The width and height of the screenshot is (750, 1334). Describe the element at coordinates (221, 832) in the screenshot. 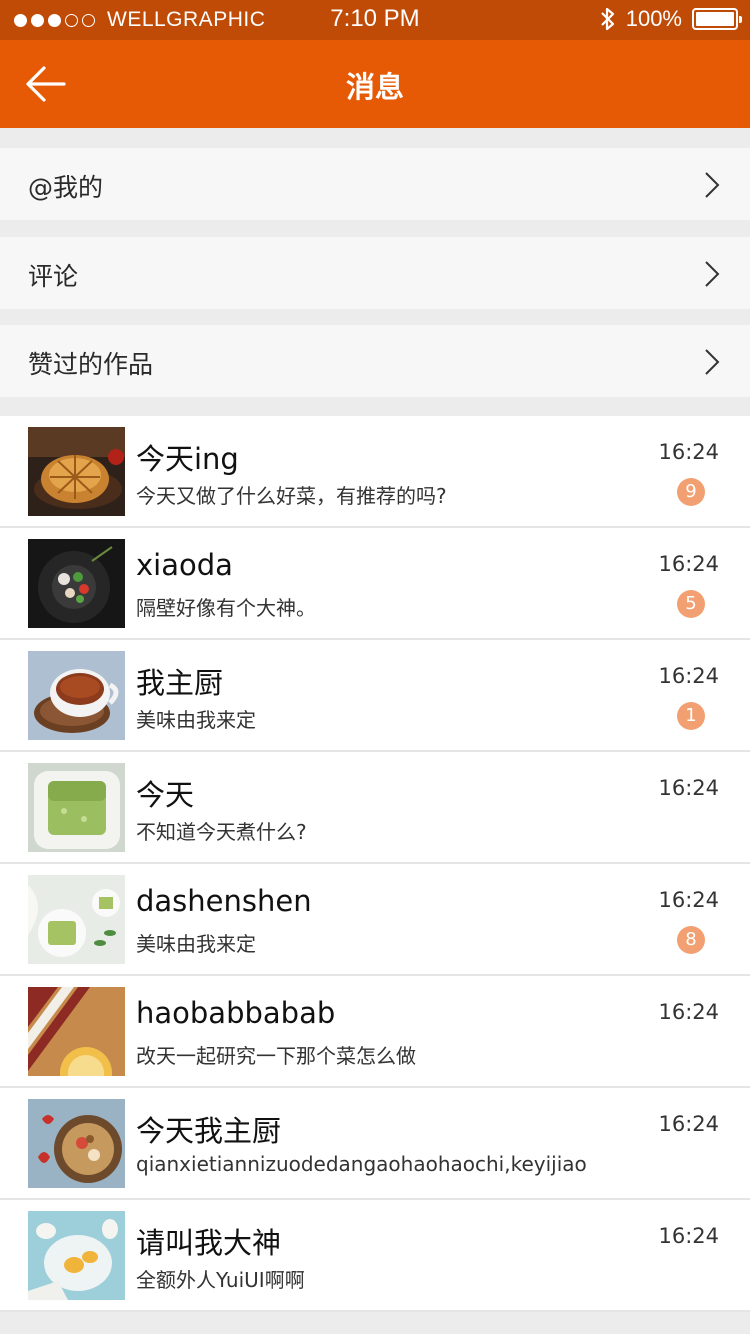

I see `message-preview: 不知道今天煮什么?` at that location.